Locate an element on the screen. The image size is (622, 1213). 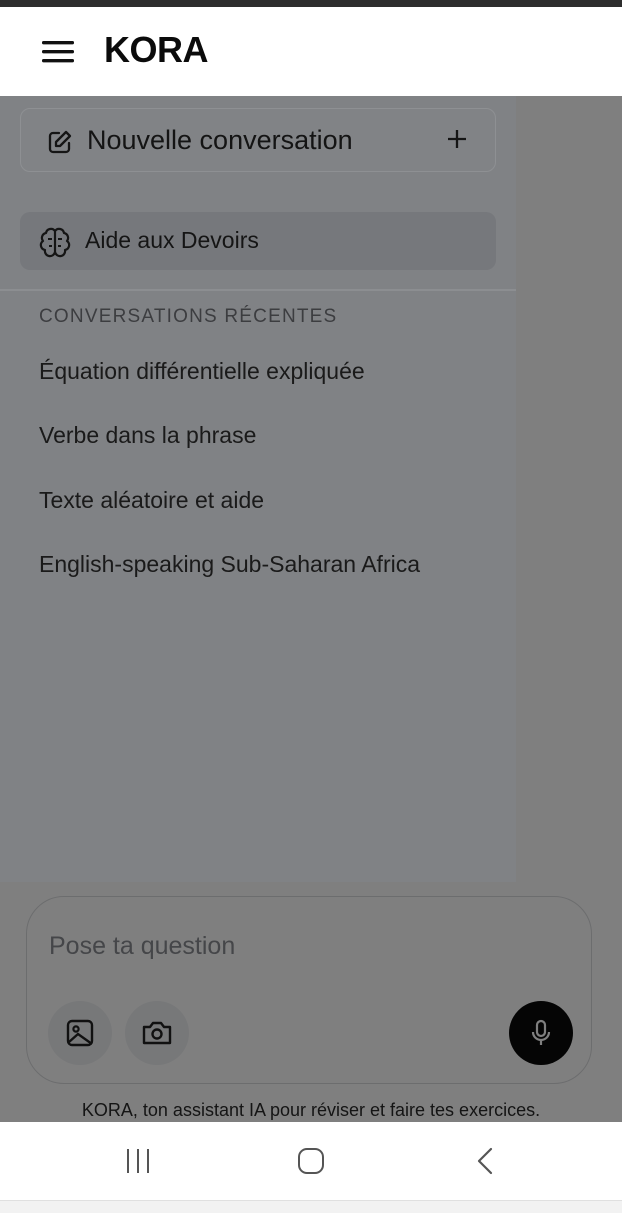
app-header: KORA is located at coordinates (311, 51).